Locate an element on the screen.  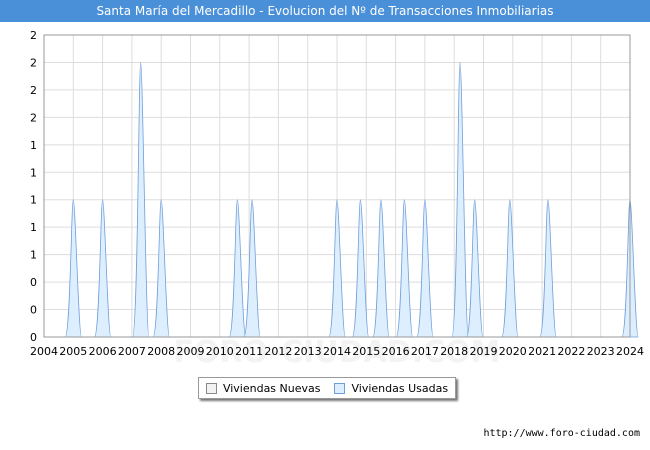
x-tick-label: 2015 is located at coordinates (366, 351).